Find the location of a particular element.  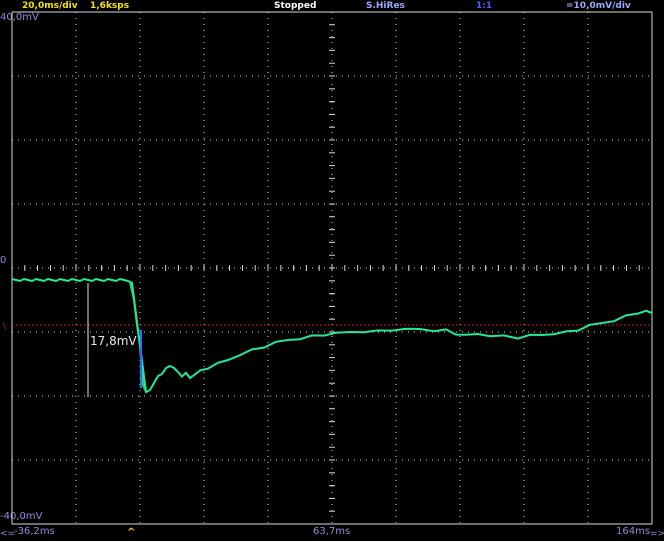

scroll-right-arrow: => is located at coordinates (657, 534).